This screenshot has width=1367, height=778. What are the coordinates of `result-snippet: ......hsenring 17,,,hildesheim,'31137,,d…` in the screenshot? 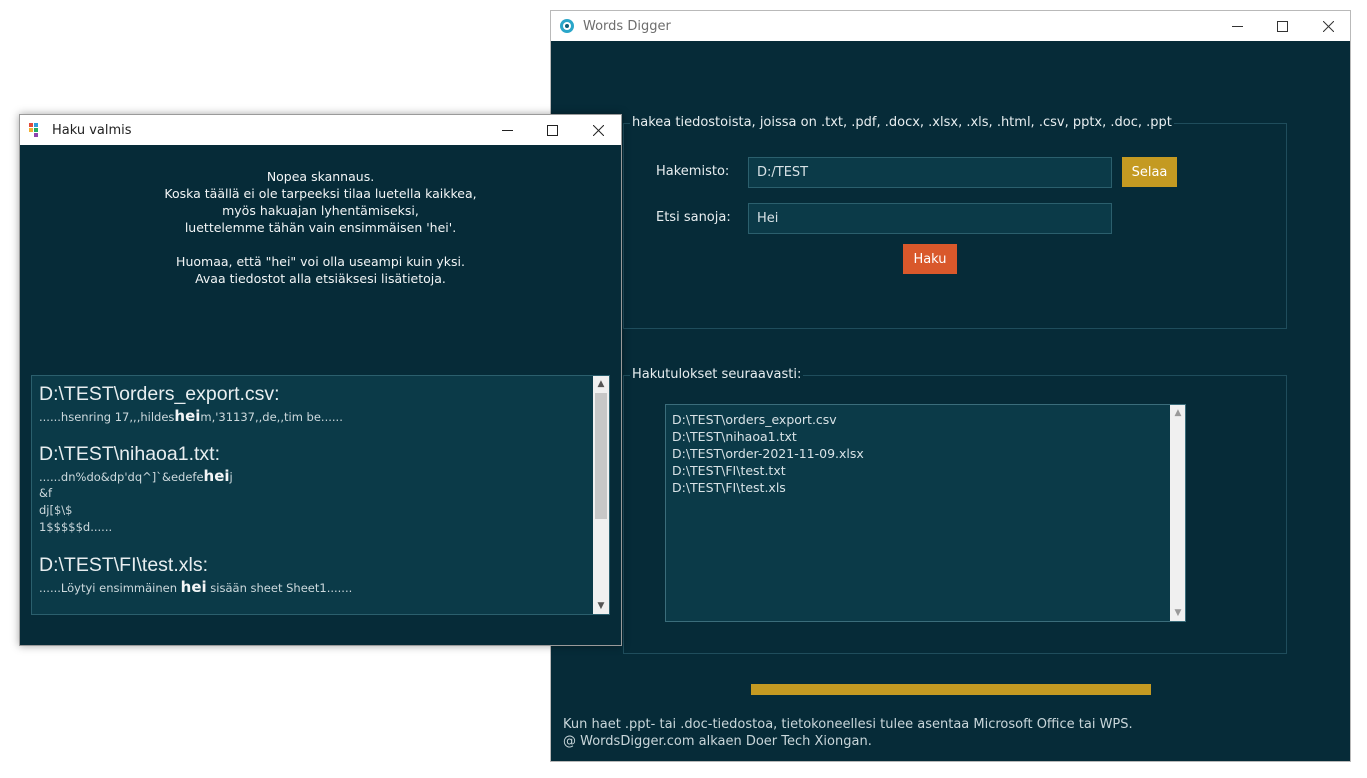 It's located at (191, 416).